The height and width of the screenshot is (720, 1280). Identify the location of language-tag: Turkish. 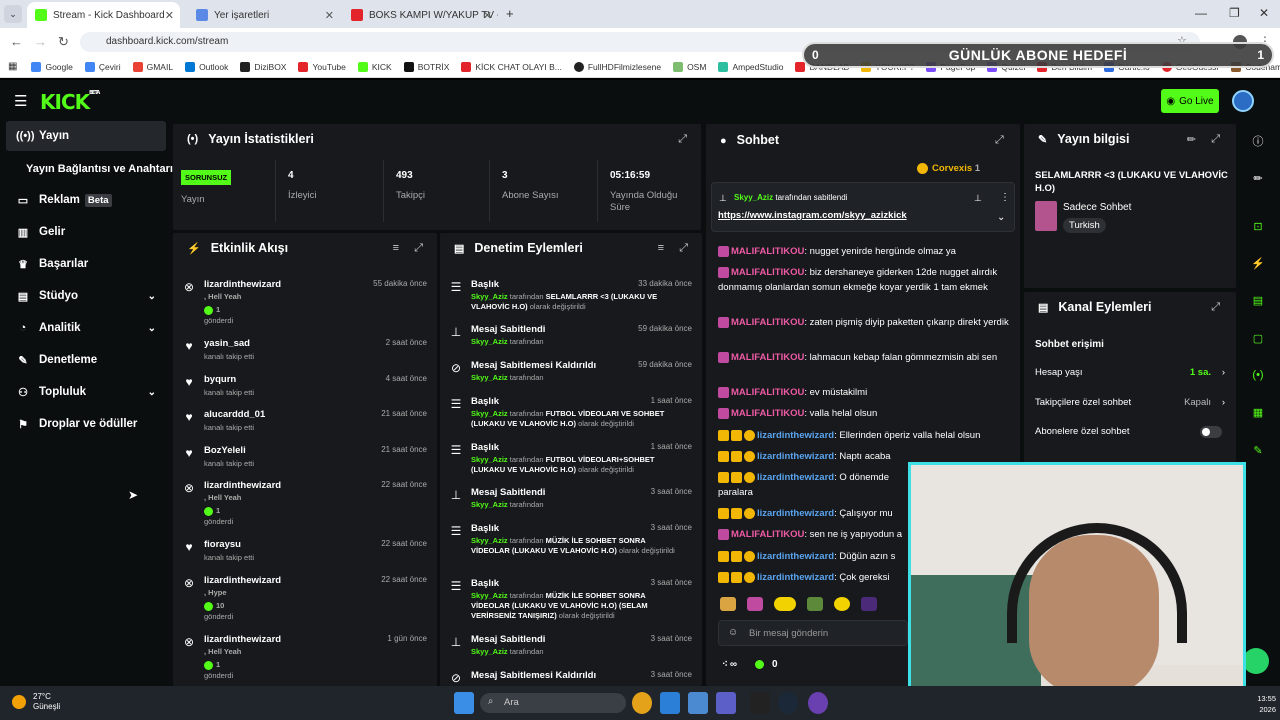
(1084, 225).